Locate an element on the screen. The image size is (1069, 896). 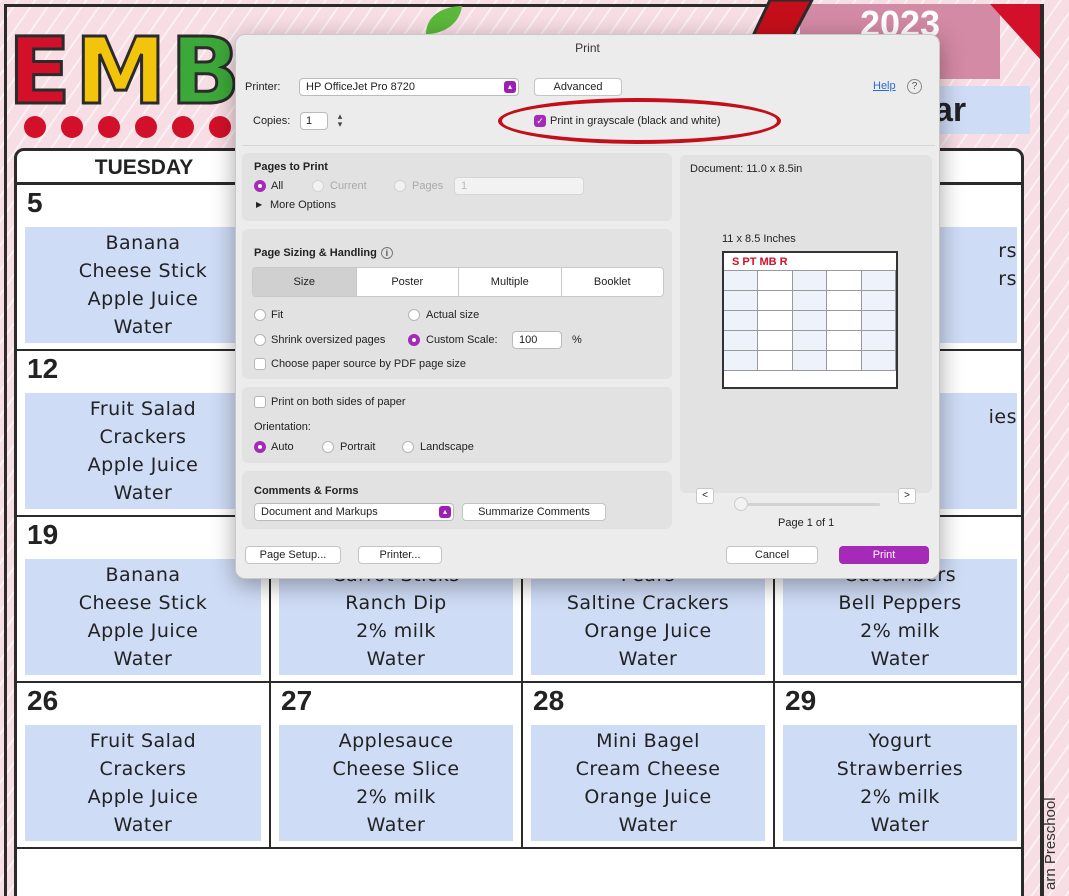
day-number: 26 is located at coordinates (43, 700).